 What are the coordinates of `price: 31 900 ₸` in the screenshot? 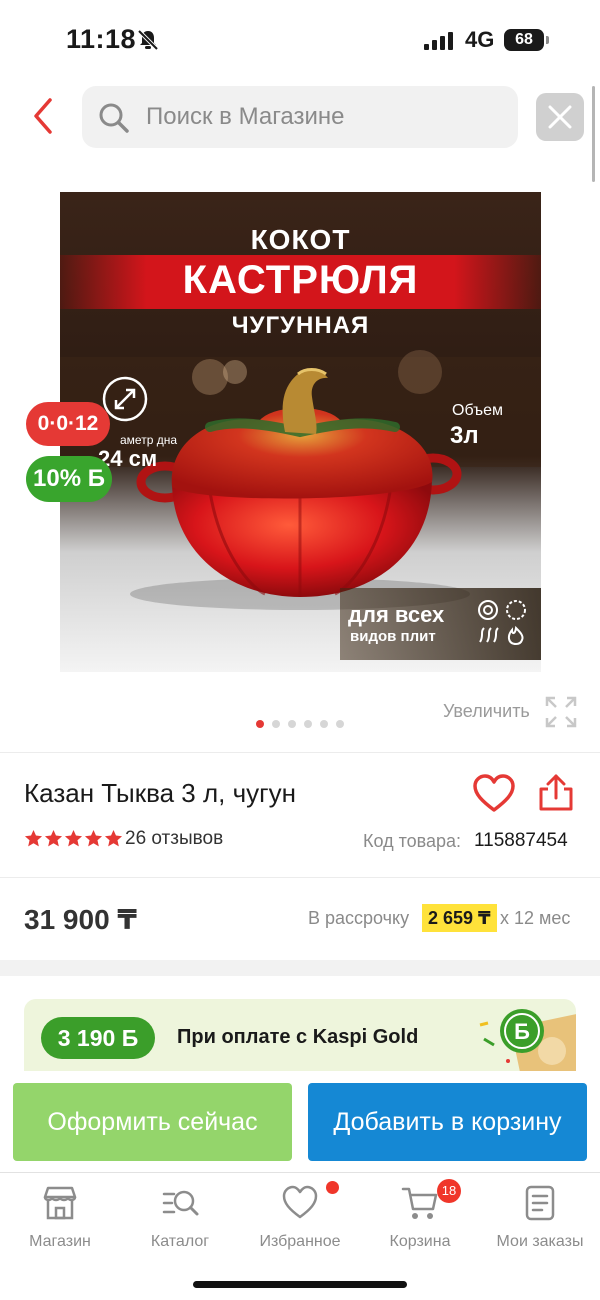 It's located at (80, 919).